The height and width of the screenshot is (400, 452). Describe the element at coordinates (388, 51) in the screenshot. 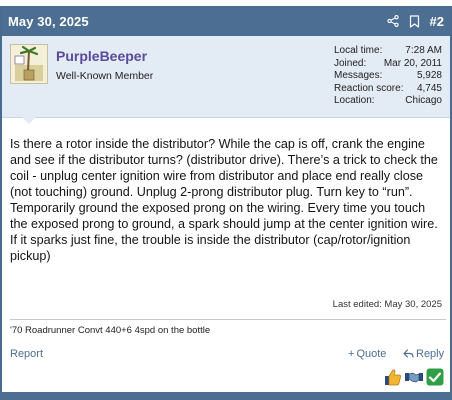

I see `stat-local-time: Local time: 7:28 AM` at that location.